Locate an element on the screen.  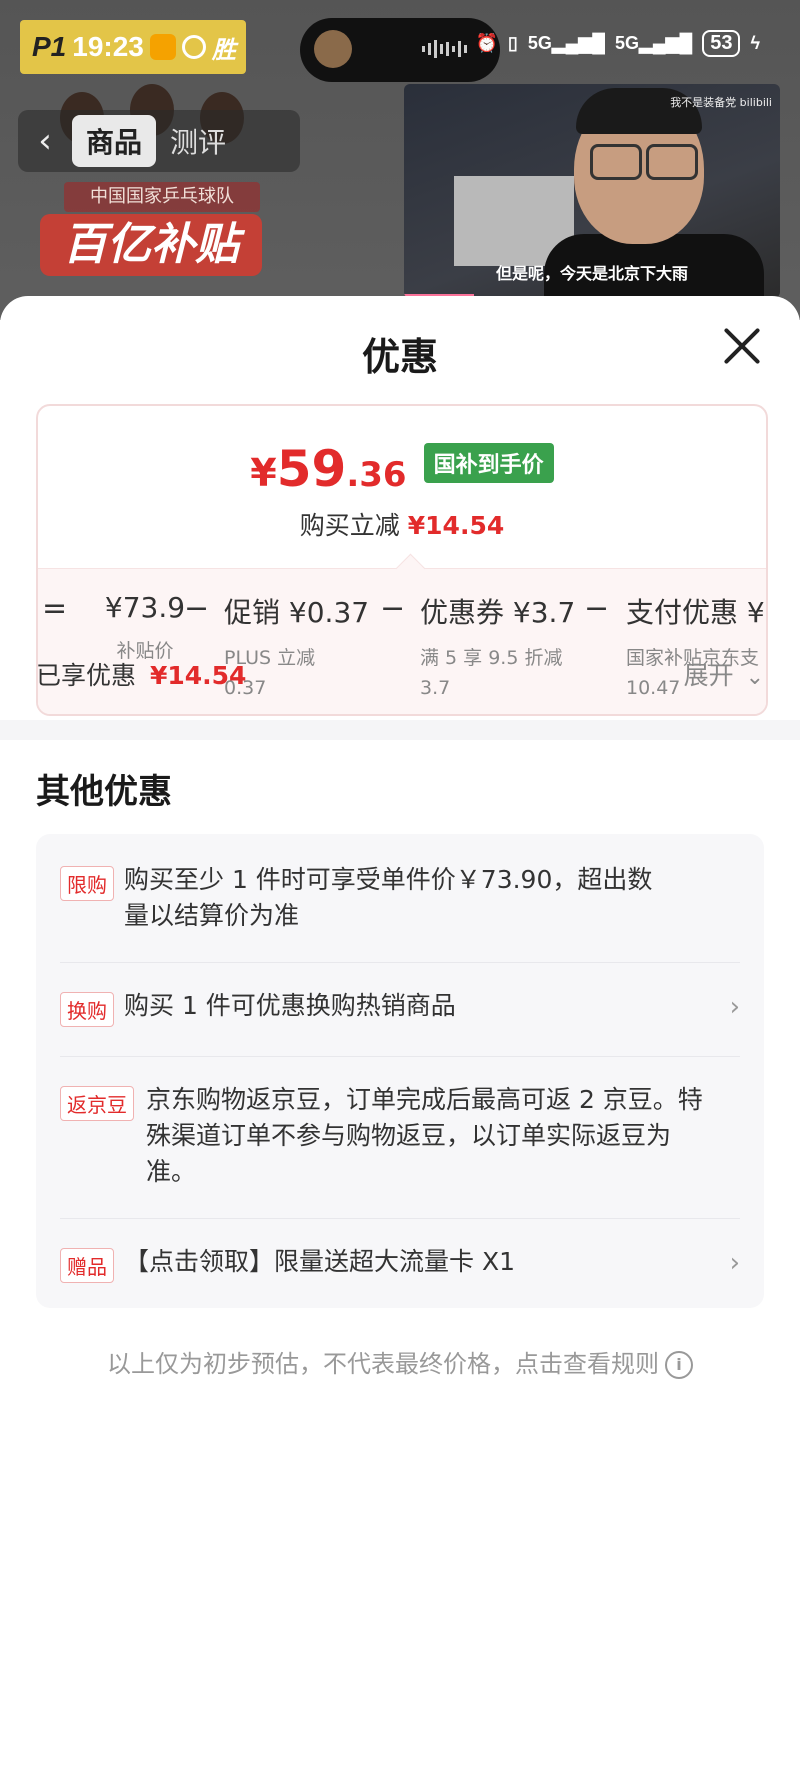
media-thumbnail is located at coordinates (333, 49).